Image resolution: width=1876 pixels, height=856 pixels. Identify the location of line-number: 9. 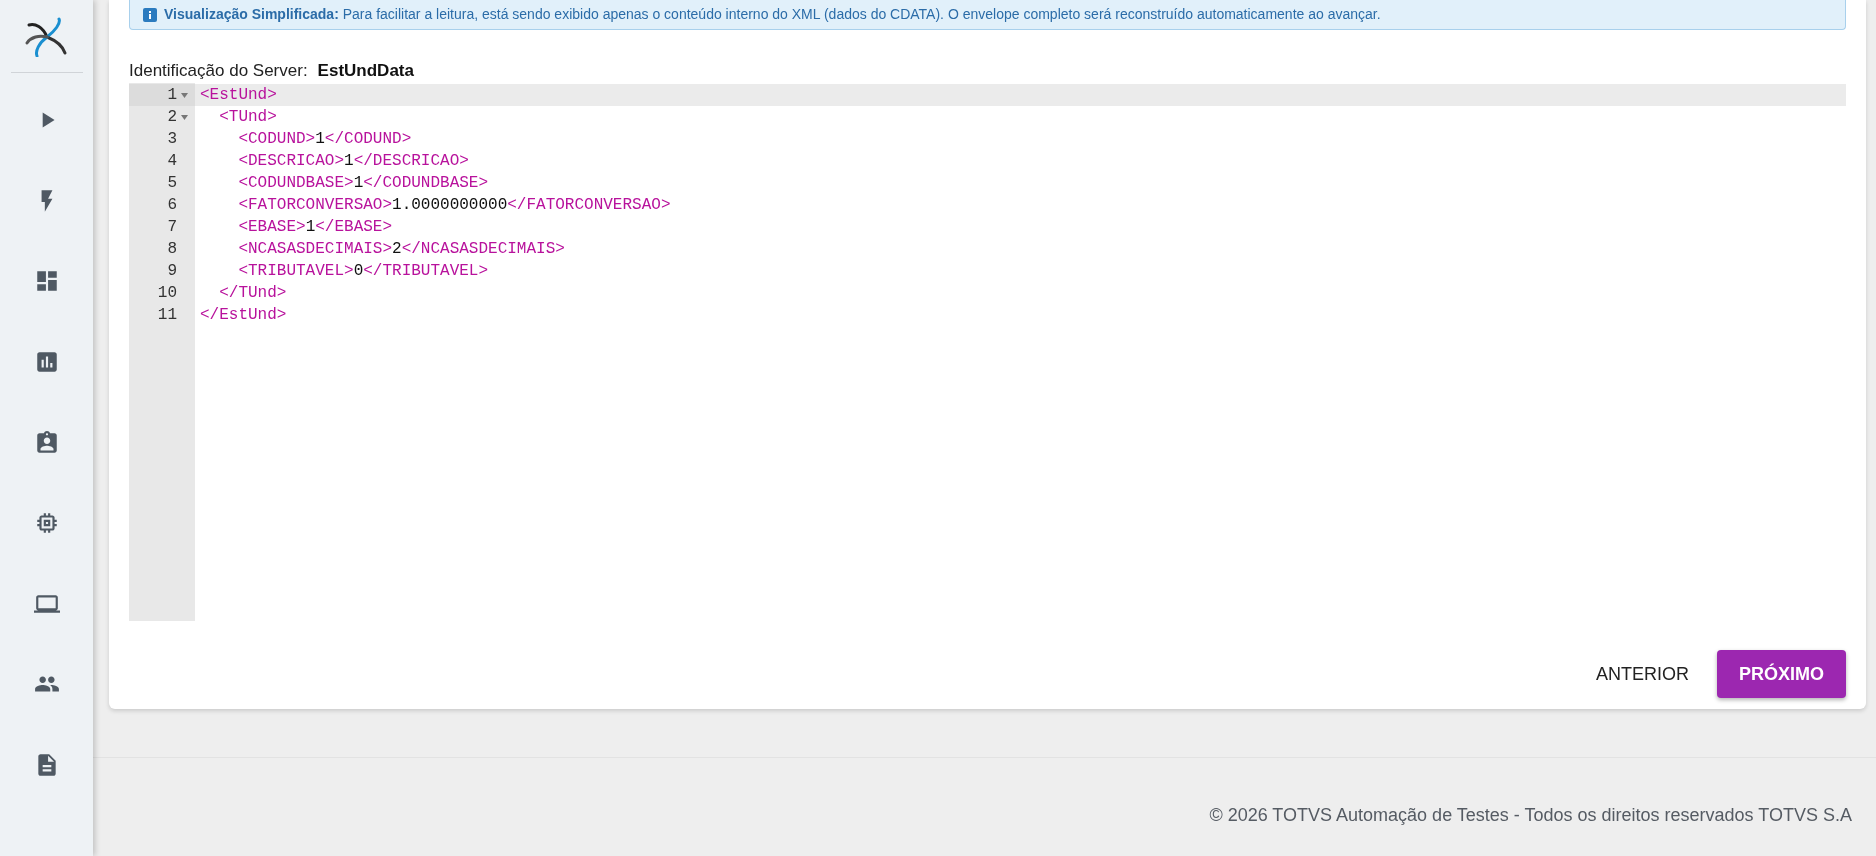
(172, 271).